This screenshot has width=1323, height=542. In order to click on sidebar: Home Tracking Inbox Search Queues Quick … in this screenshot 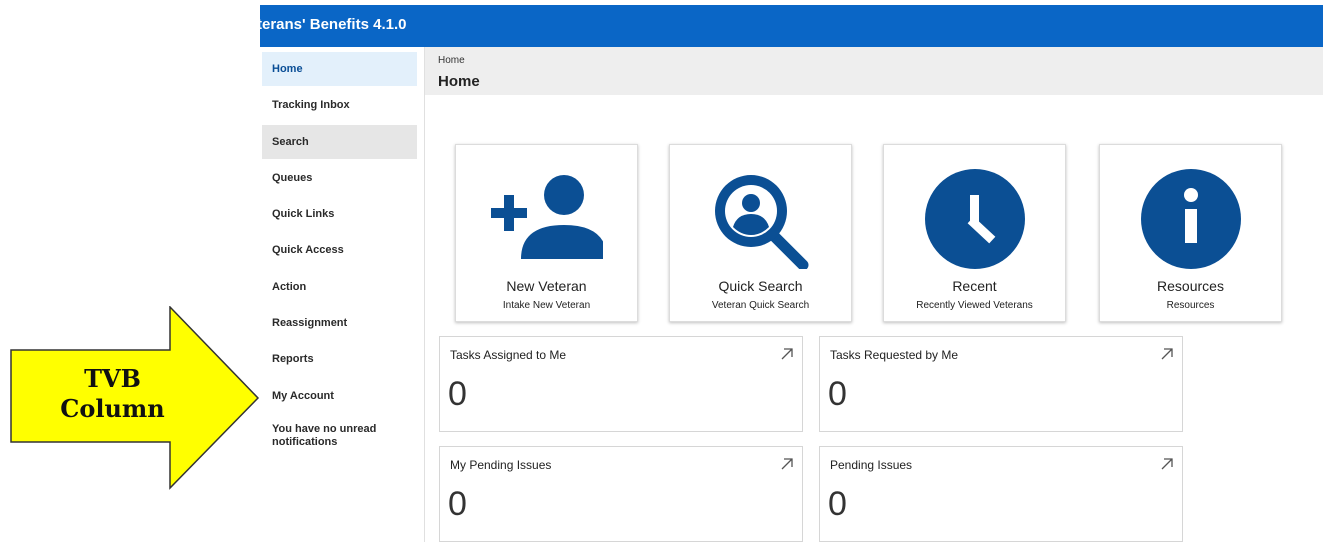, I will do `click(342, 294)`.